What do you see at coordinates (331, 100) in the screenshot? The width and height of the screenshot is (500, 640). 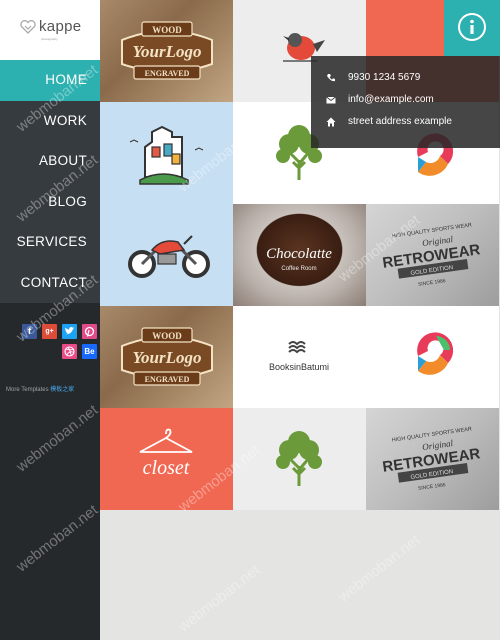 I see `mail-icon` at bounding box center [331, 100].